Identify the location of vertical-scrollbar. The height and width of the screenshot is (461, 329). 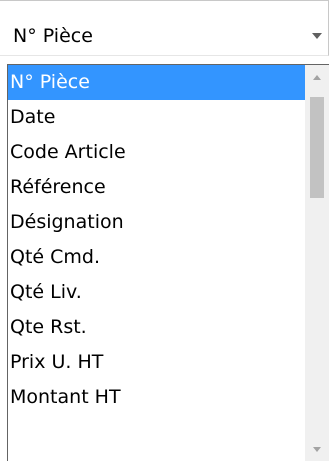
(317, 263).